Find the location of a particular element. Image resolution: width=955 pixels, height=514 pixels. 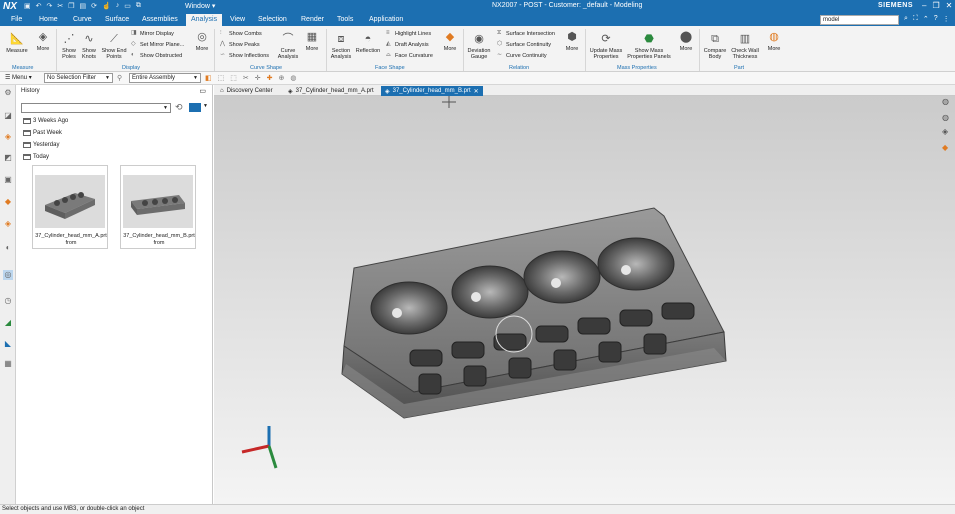

restore-button: ❐ is located at coordinates (935, 5).